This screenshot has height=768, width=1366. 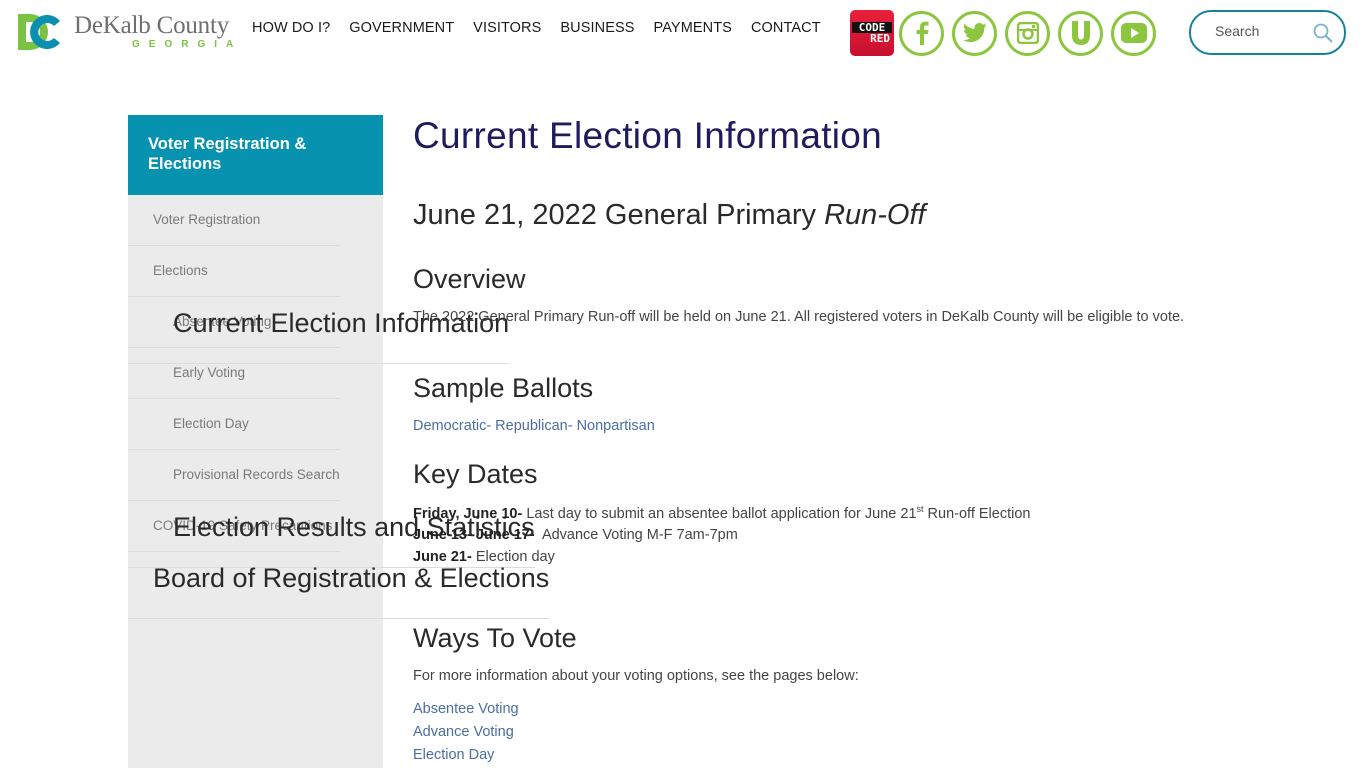 I want to click on election-day-link: Election Day, so click(x=453, y=755).